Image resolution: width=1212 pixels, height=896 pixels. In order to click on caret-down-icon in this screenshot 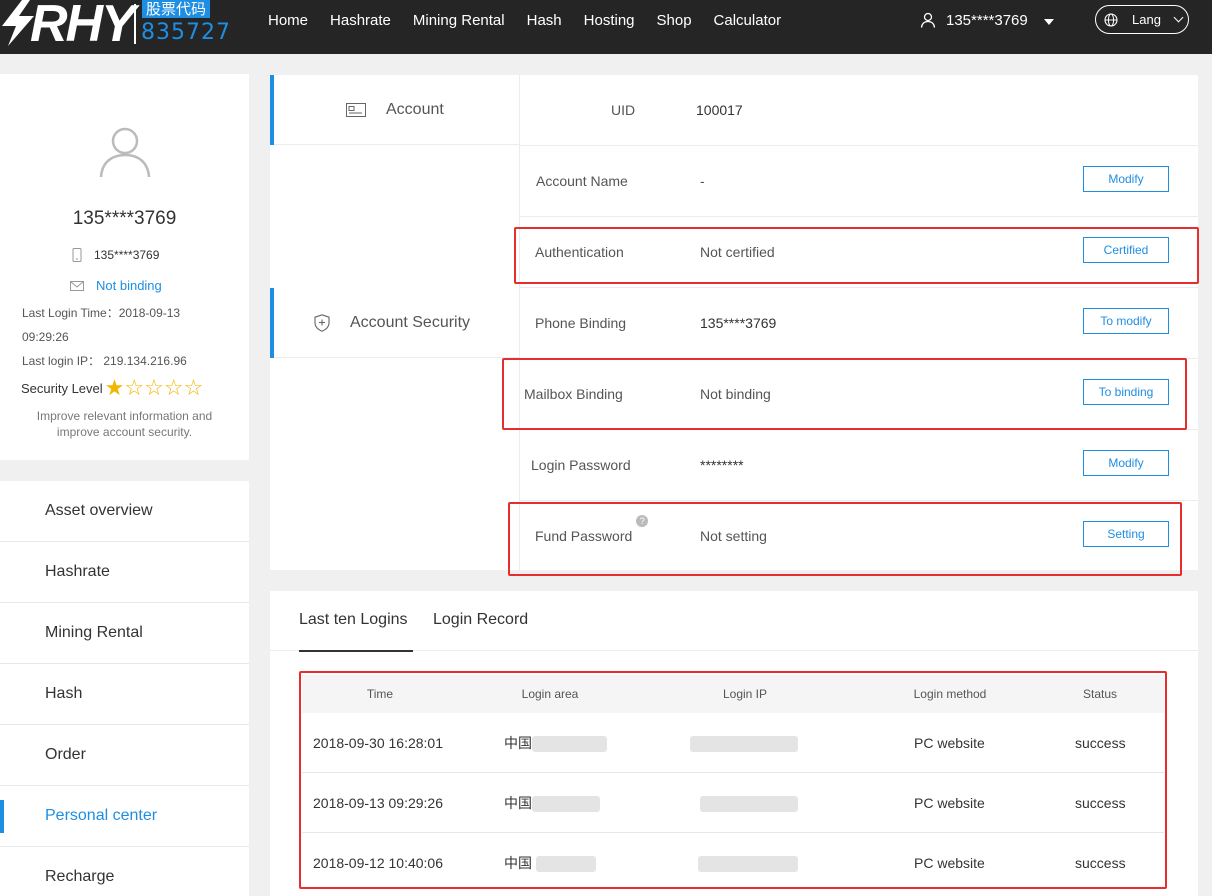, I will do `click(1048, 21)`.